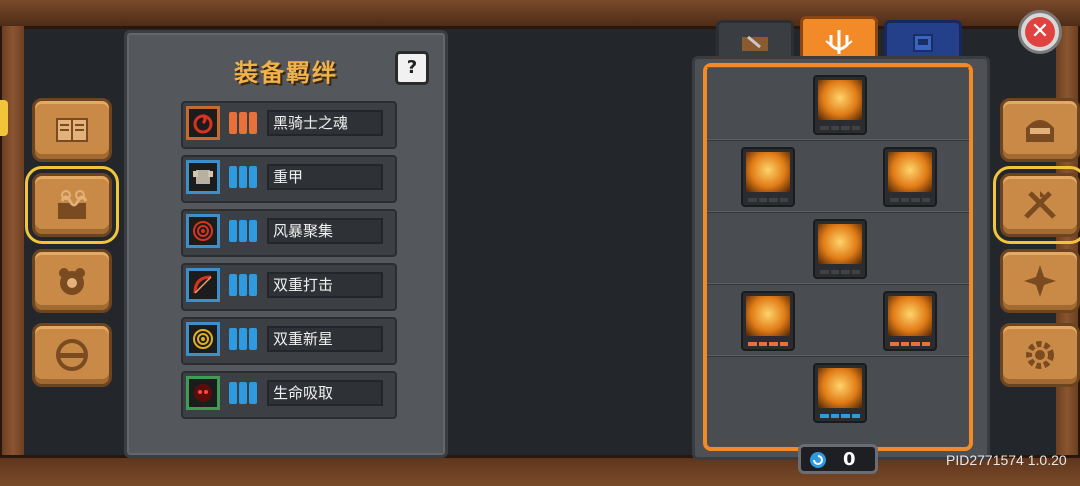 The height and width of the screenshot is (486, 1080). I want to click on menu-weapon-button, so click(1036, 205).